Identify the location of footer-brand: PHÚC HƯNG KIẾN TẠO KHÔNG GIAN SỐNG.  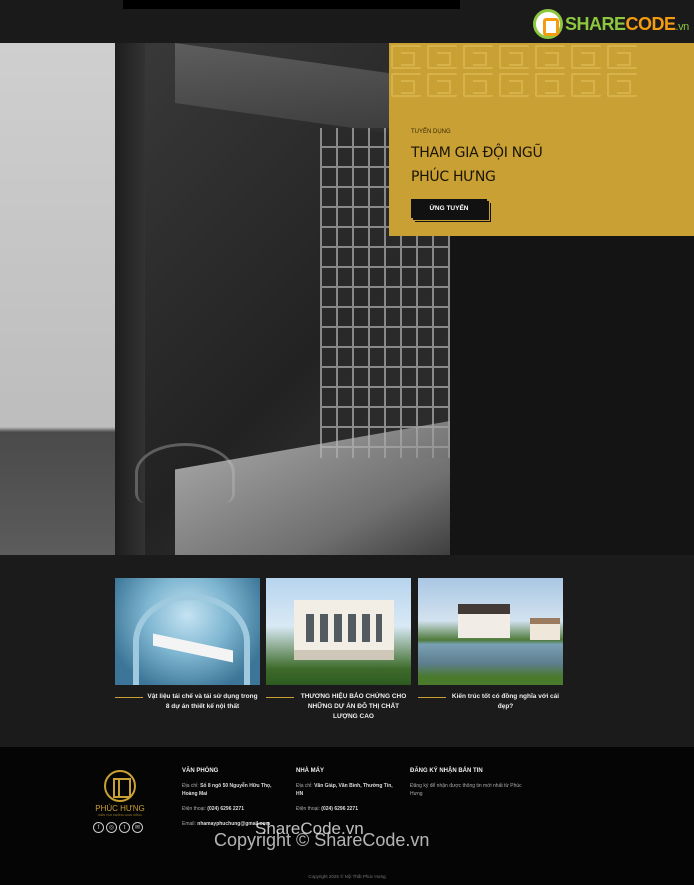
(120, 793).